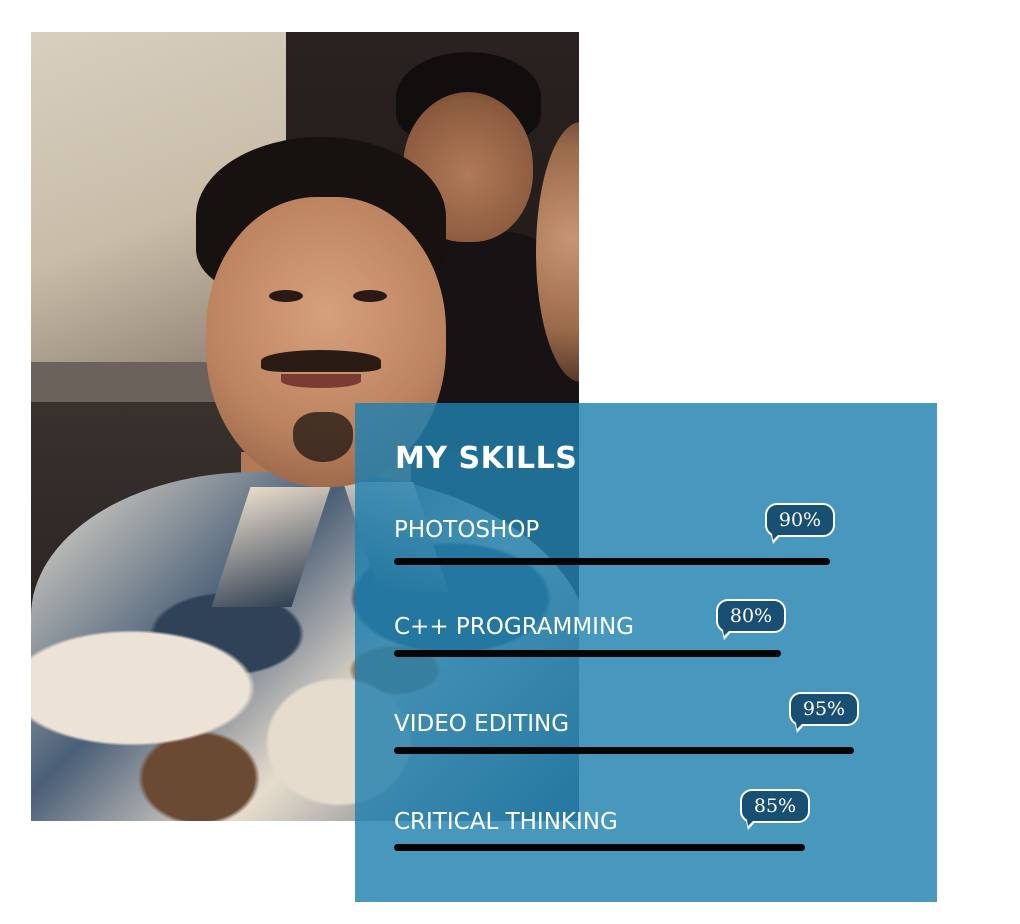 This screenshot has width=1020, height=924. What do you see at coordinates (131, 382) in the screenshot?
I see `photo-counter` at bounding box center [131, 382].